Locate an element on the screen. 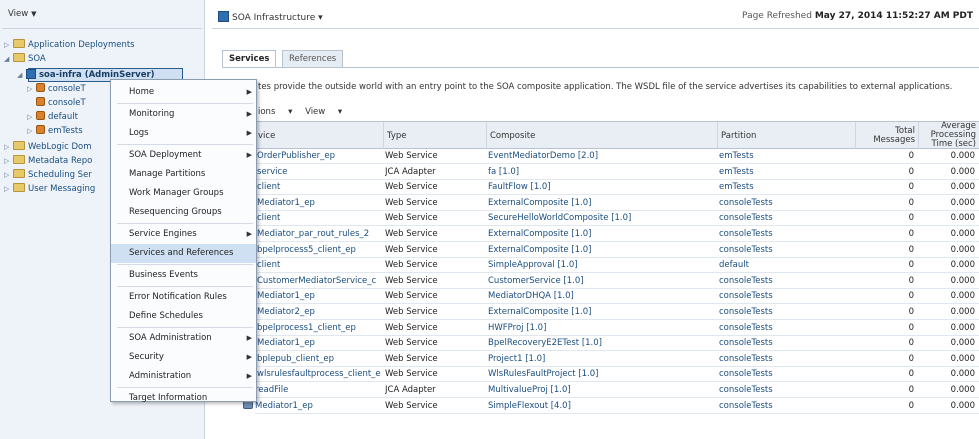 Image resolution: width=979 pixels, height=439 pixels. tree-node: ▷ Application Deployments is located at coordinates (101, 45).